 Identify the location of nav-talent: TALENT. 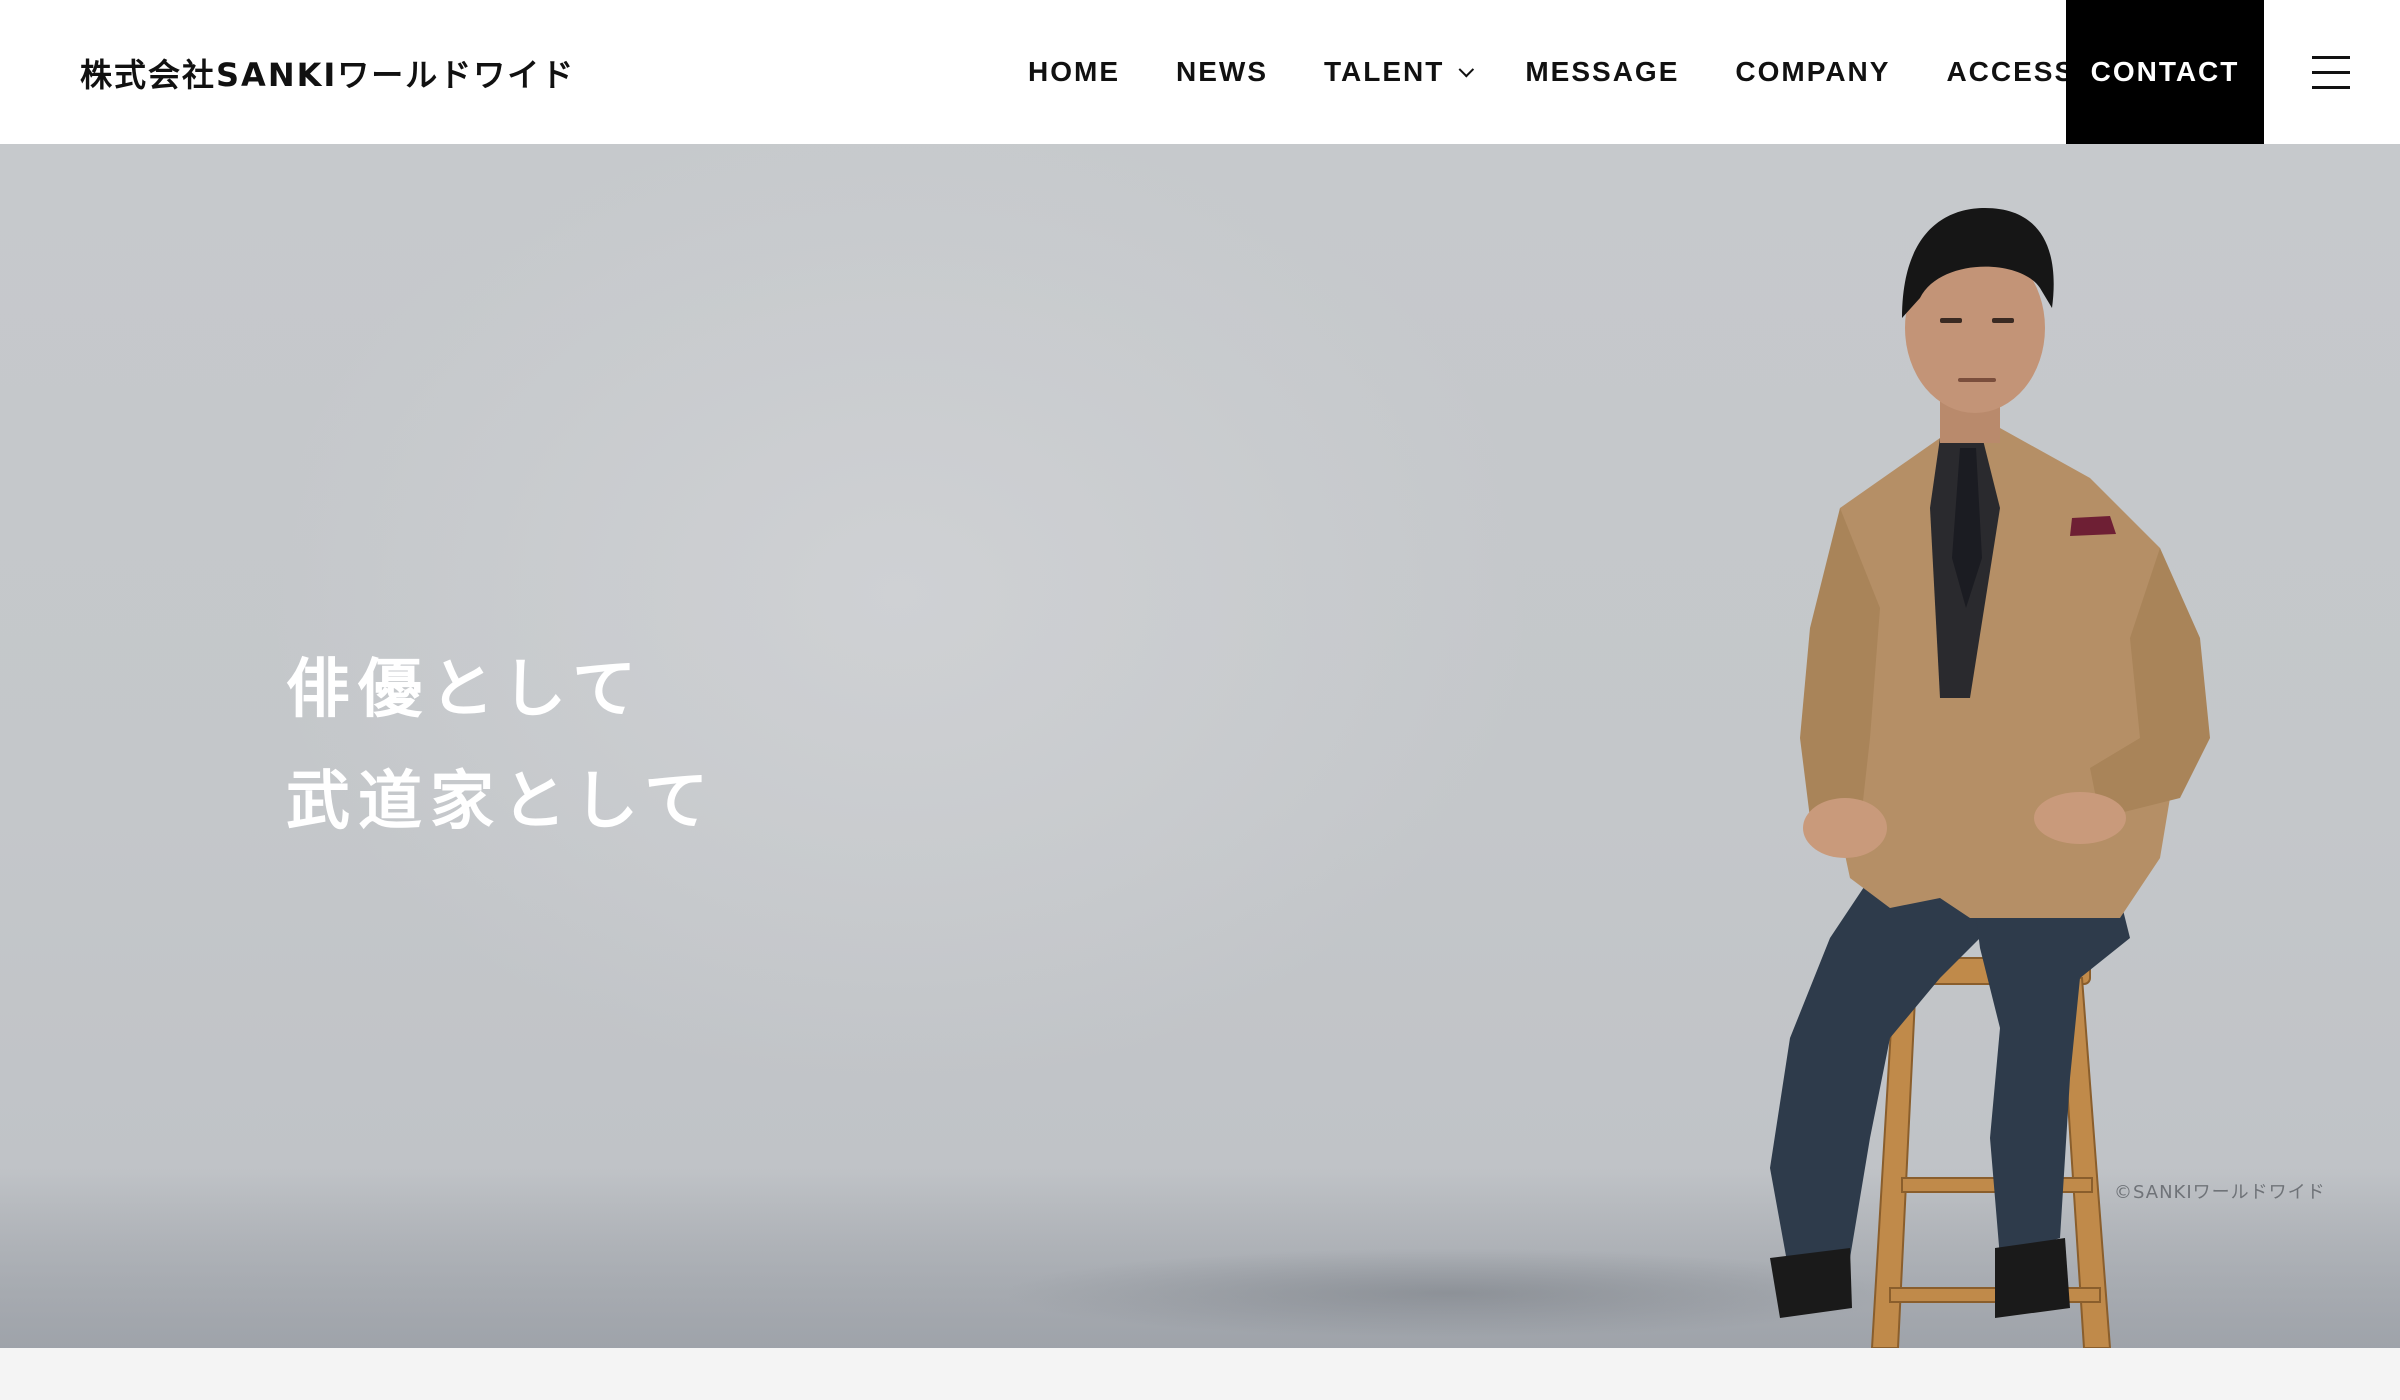
(1396, 72).